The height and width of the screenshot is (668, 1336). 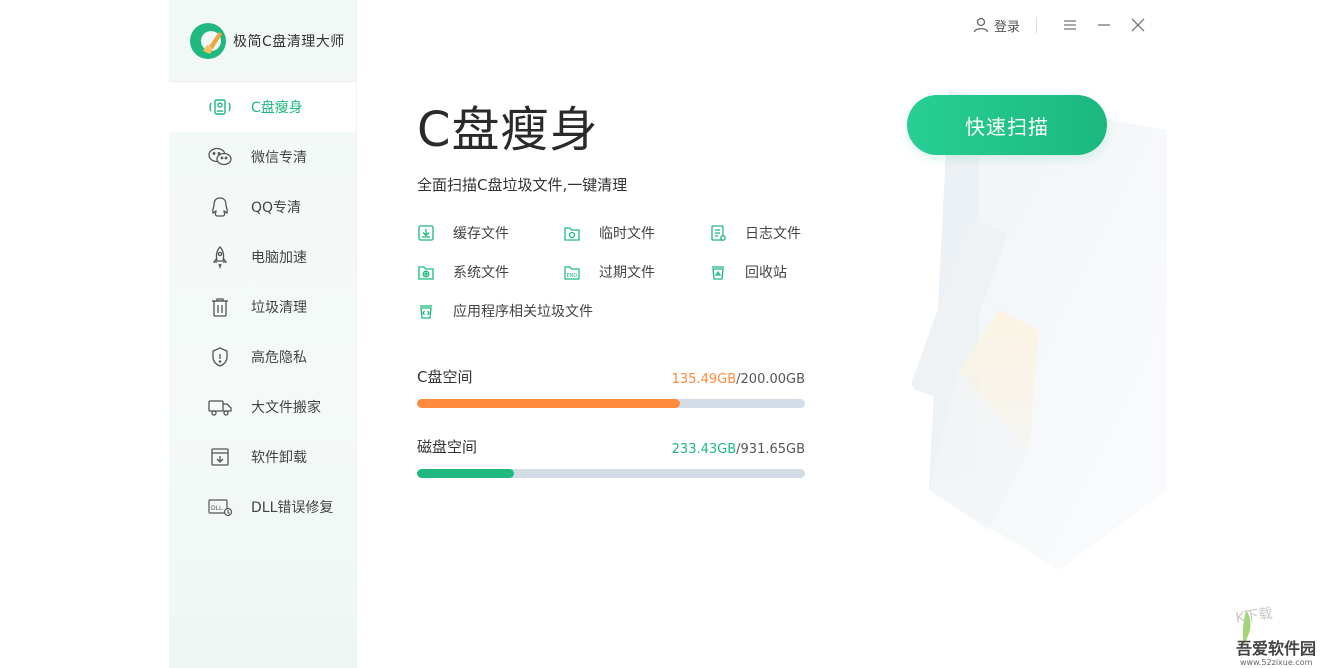 I want to click on feature-log: 日志文件, so click(x=769, y=232).